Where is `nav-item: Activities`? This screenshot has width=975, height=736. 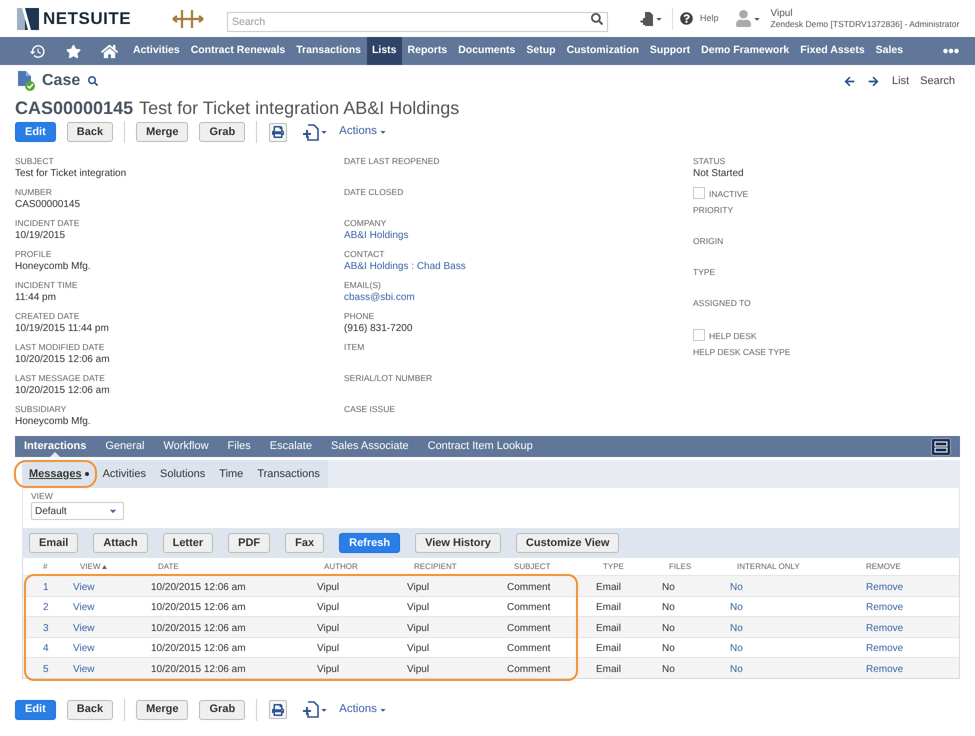 nav-item: Activities is located at coordinates (156, 51).